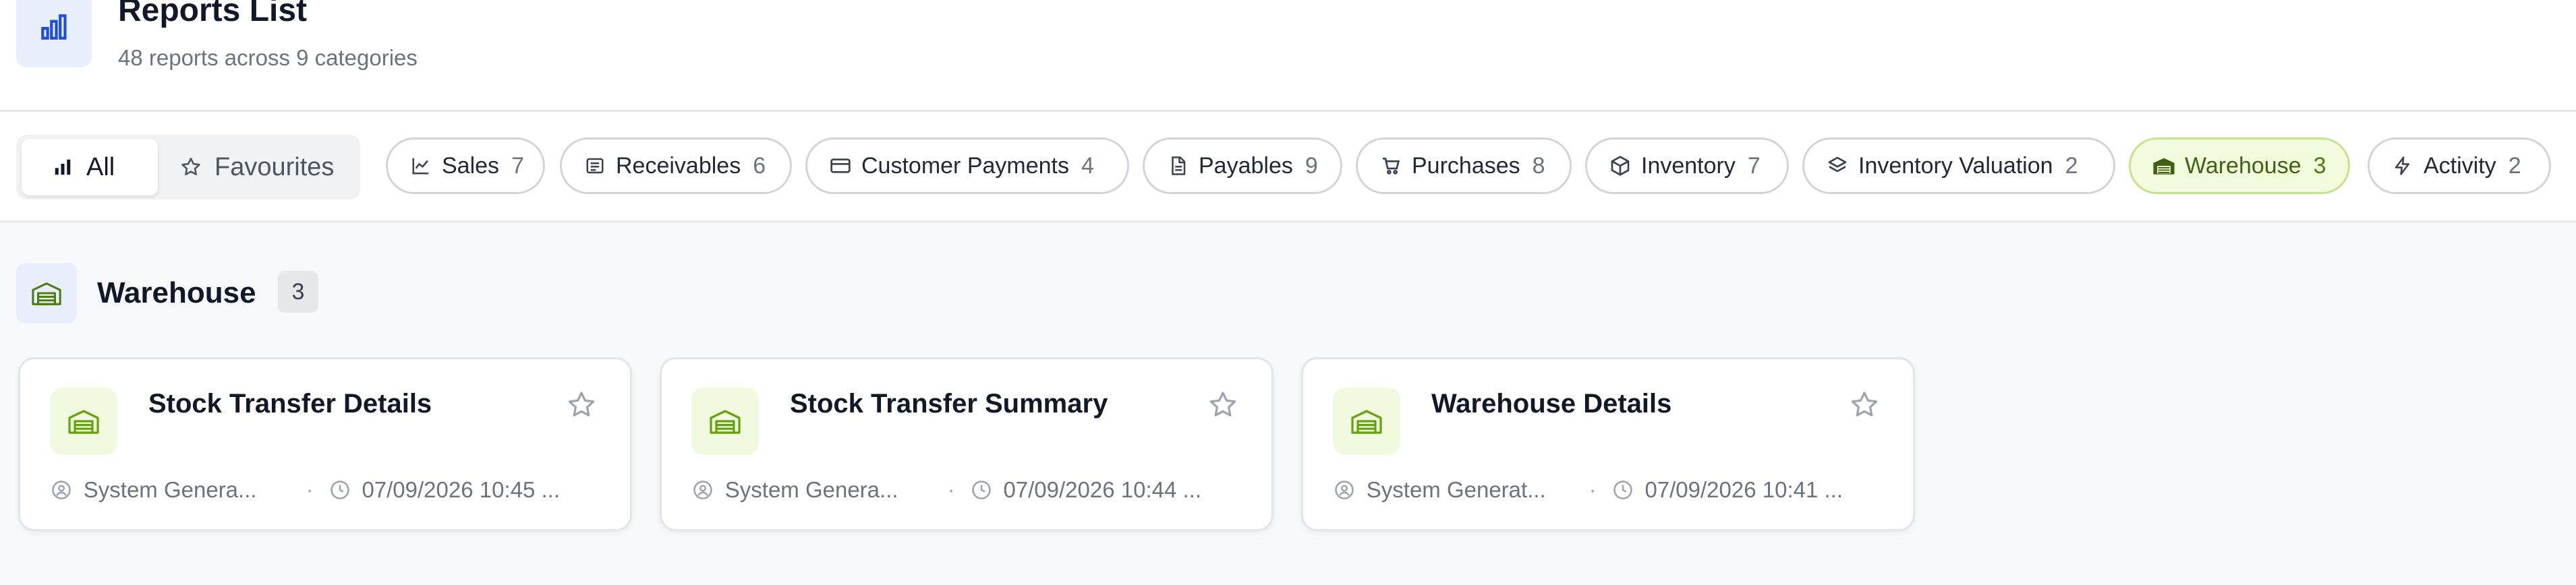  I want to click on category-chip-purchases: Purchases 8, so click(1464, 165).